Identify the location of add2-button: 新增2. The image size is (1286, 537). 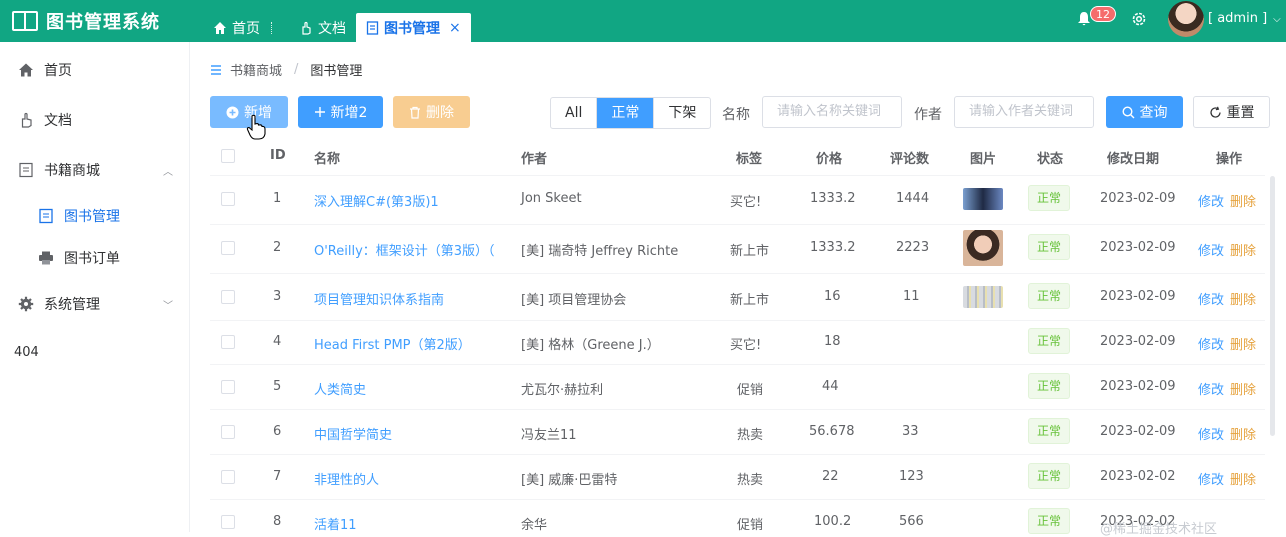
(340, 112).